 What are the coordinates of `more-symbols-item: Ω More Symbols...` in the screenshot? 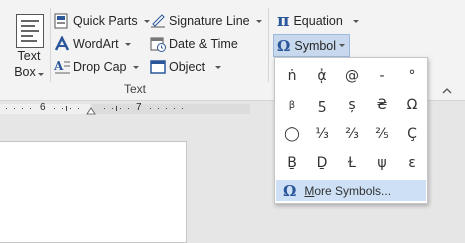 It's located at (351, 190).